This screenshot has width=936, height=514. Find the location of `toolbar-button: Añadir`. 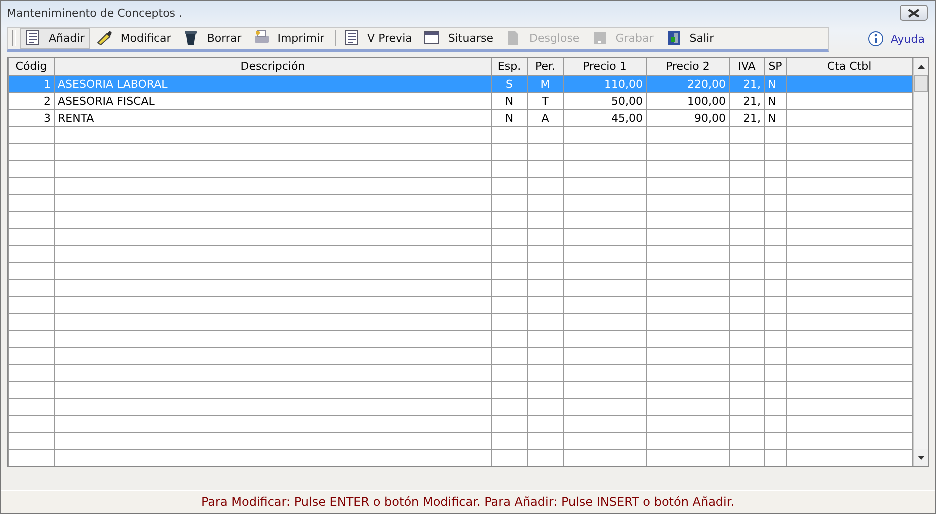

toolbar-button: Añadir is located at coordinates (55, 38).